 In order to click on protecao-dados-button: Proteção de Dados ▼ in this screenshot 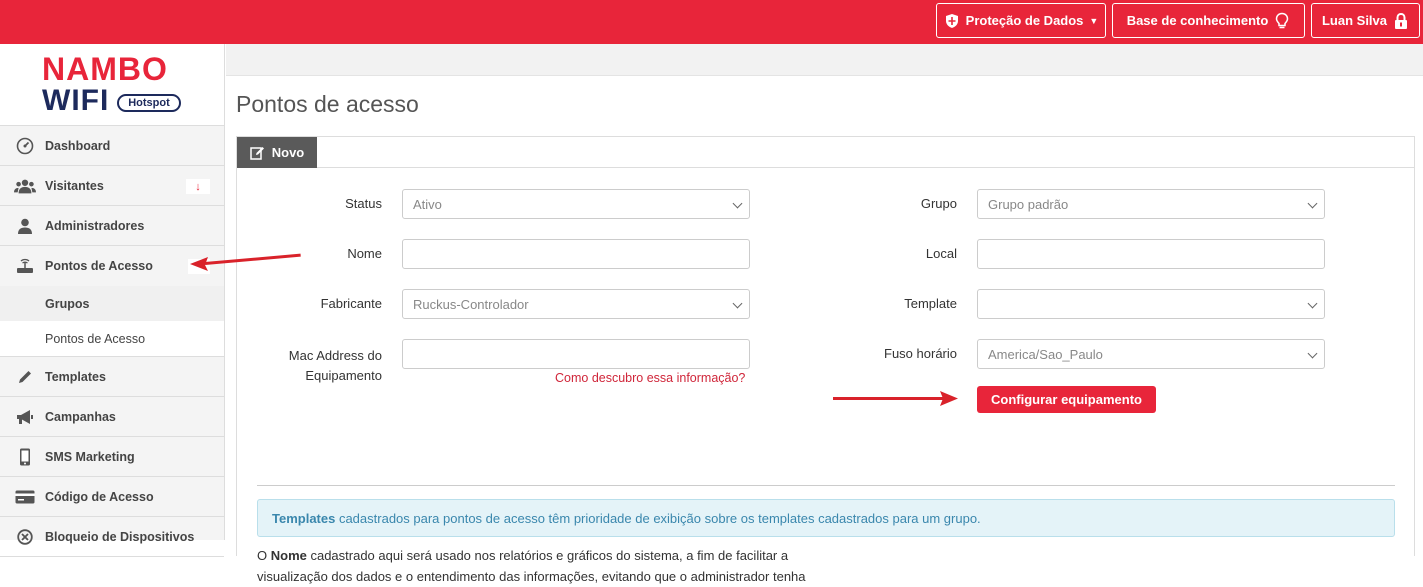, I will do `click(1021, 20)`.